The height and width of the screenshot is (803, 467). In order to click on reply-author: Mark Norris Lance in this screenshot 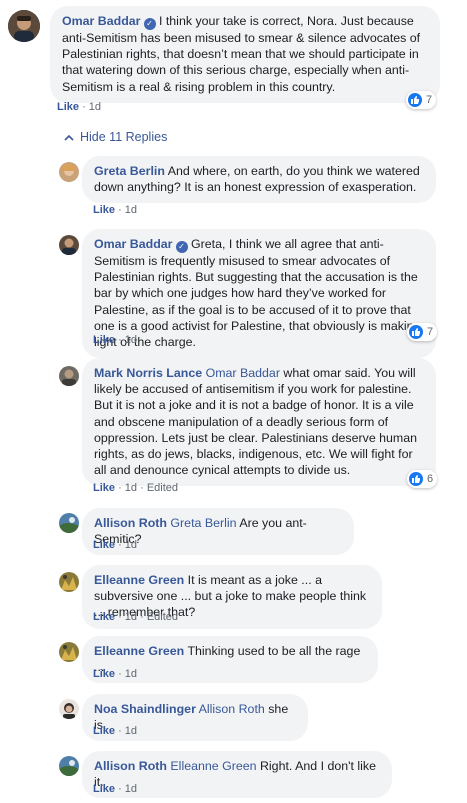, I will do `click(148, 373)`.